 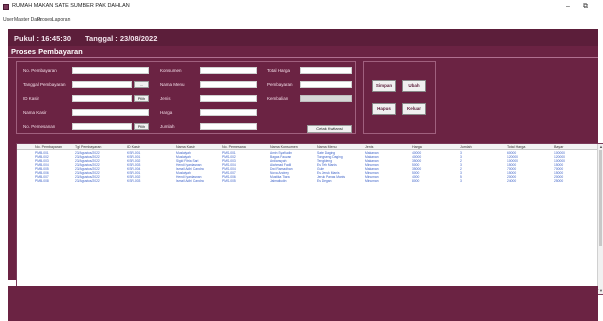 What do you see at coordinates (559, 181) in the screenshot?
I see `table-cell: 25000` at bounding box center [559, 181].